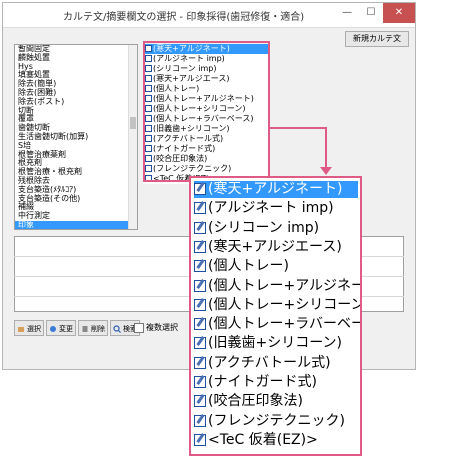  Describe the element at coordinates (34, 329) in the screenshot. I see `select-label: 選択` at that location.